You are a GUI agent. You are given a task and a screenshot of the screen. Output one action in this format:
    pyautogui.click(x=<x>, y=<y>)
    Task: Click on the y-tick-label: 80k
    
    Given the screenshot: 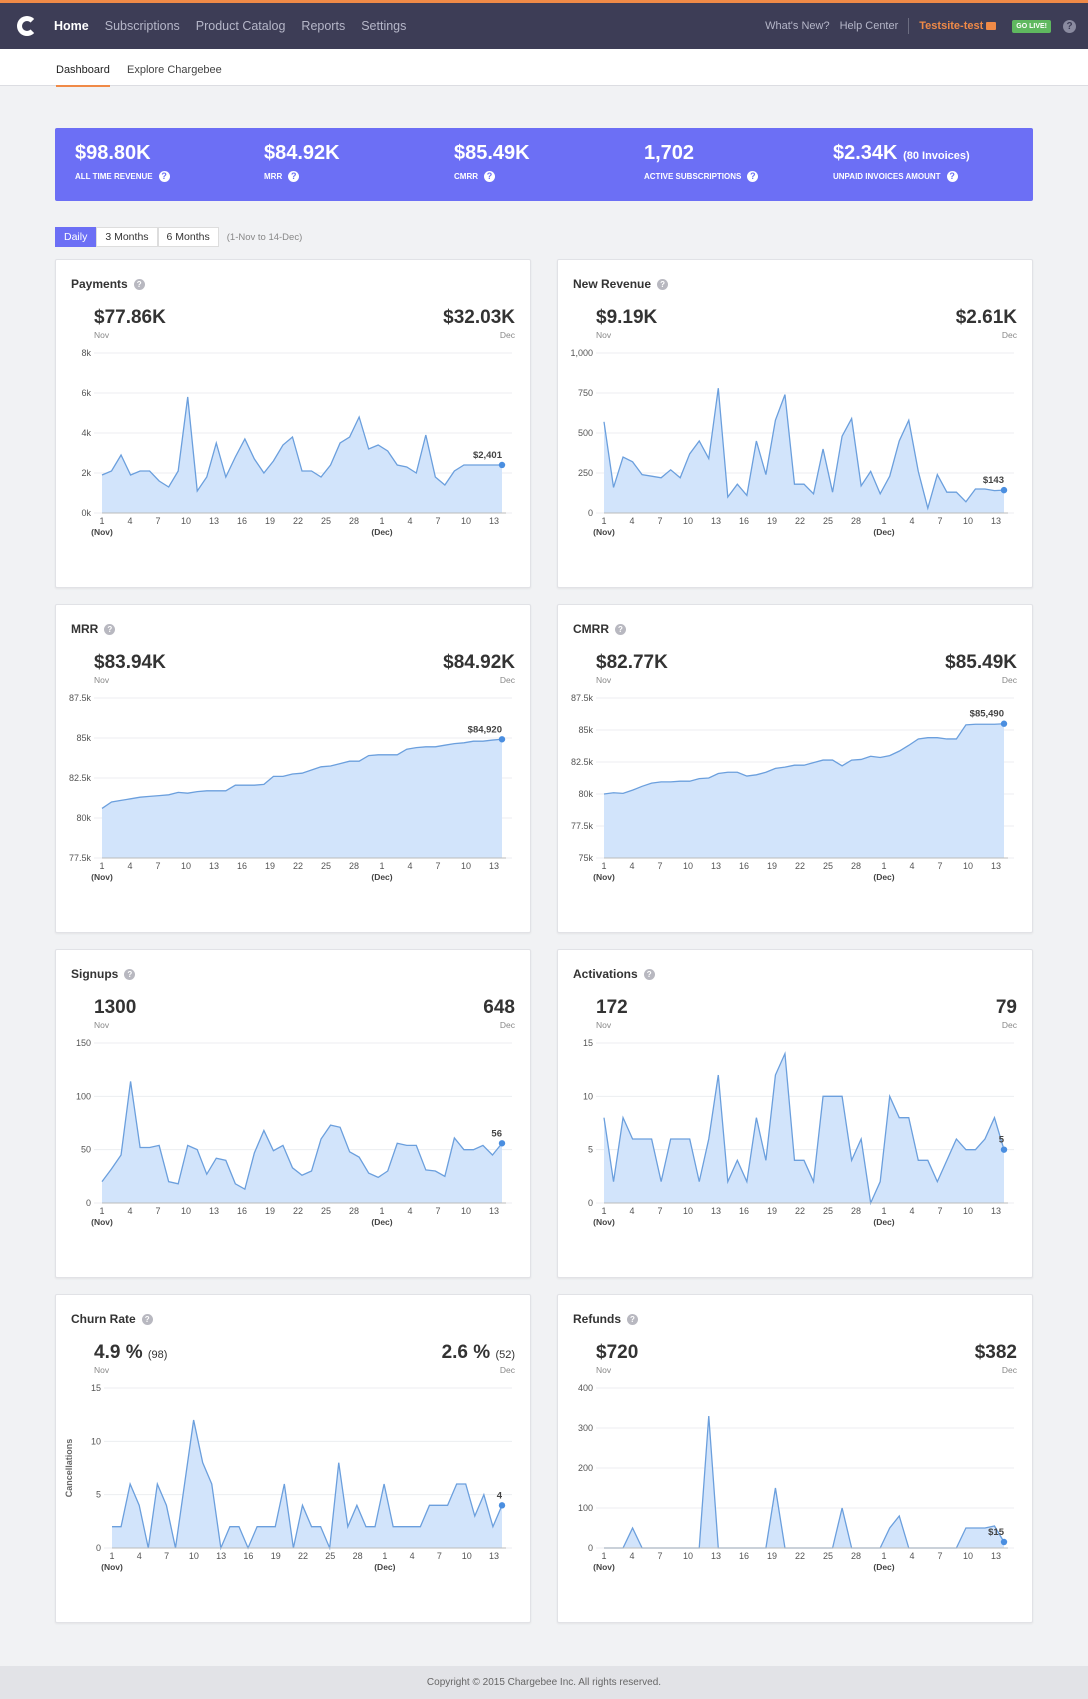 What is the action you would take?
    pyautogui.click(x=585, y=794)
    